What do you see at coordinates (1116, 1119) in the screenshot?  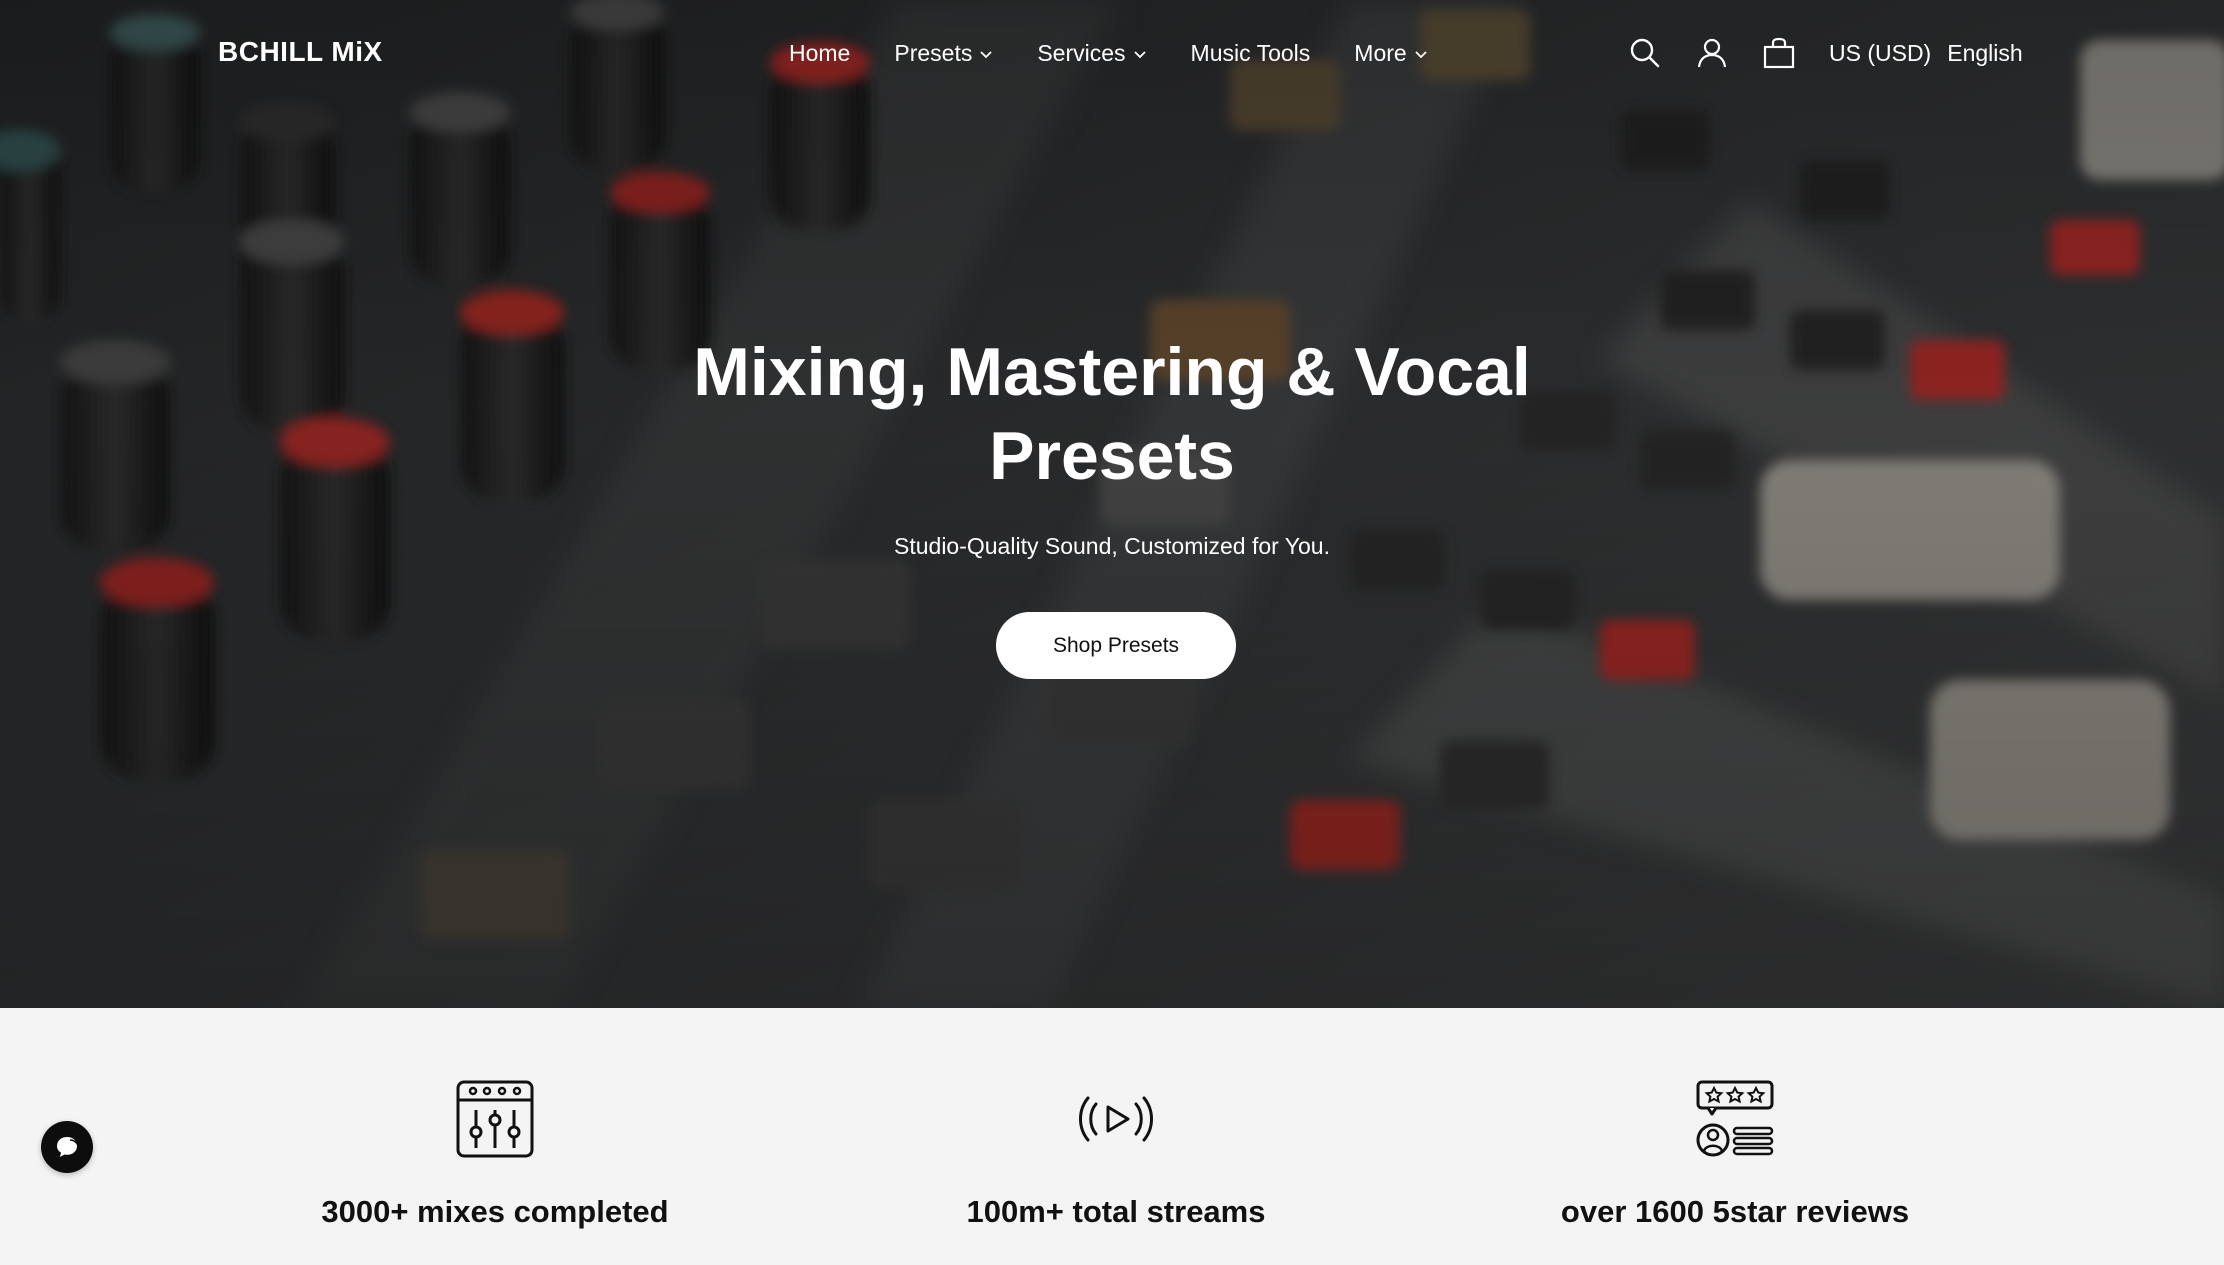 I see `play-broadcast-icon` at bounding box center [1116, 1119].